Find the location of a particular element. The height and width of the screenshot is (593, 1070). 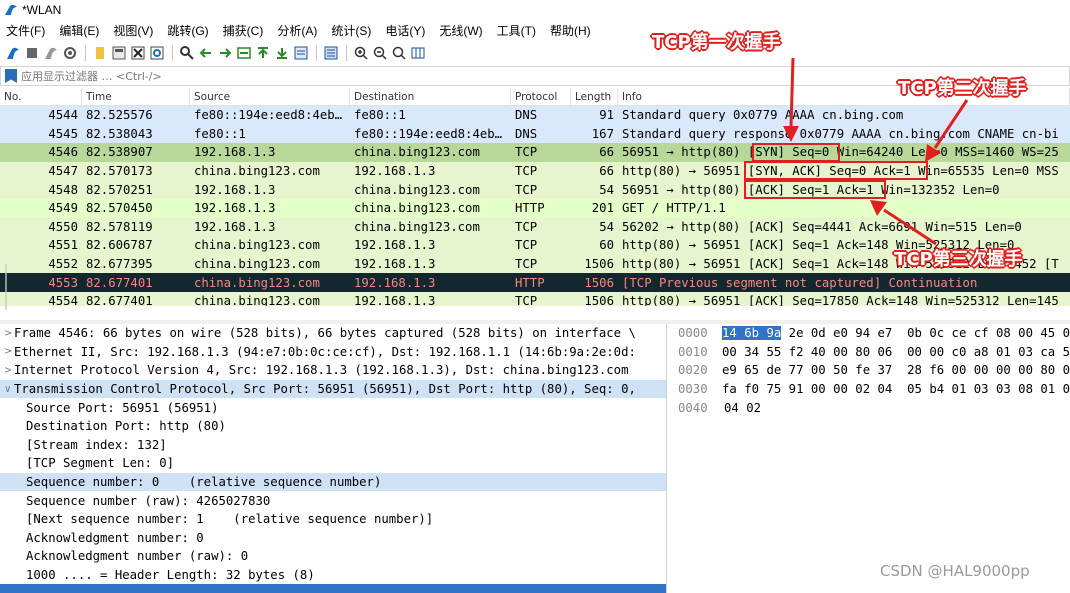

menu-wireless: 无线(W) is located at coordinates (460, 30).